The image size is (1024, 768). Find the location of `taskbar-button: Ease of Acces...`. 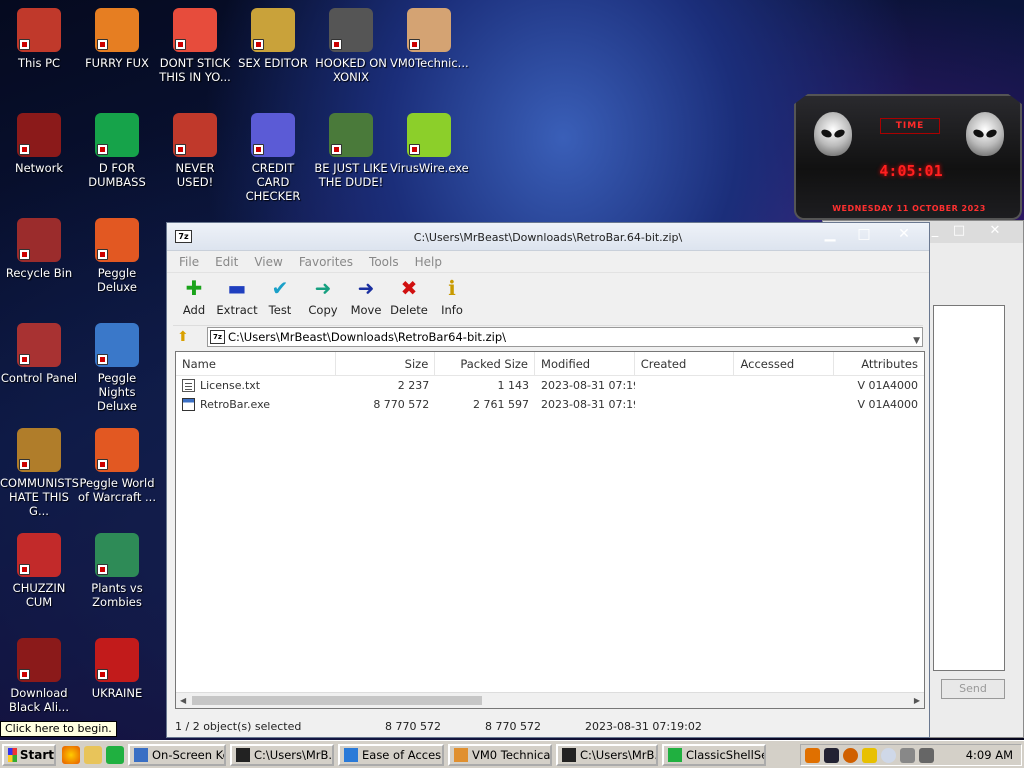

taskbar-button: Ease of Acces... is located at coordinates (391, 754).